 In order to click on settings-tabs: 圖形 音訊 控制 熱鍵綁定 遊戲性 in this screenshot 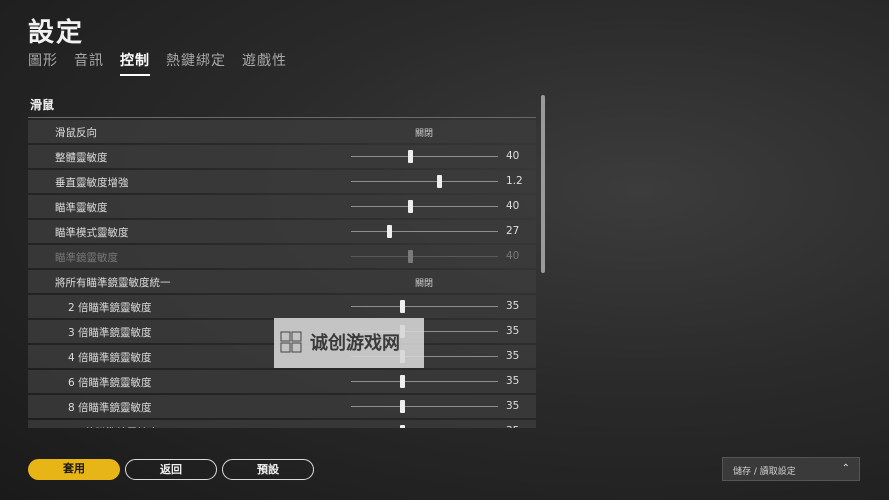, I will do `click(165, 63)`.